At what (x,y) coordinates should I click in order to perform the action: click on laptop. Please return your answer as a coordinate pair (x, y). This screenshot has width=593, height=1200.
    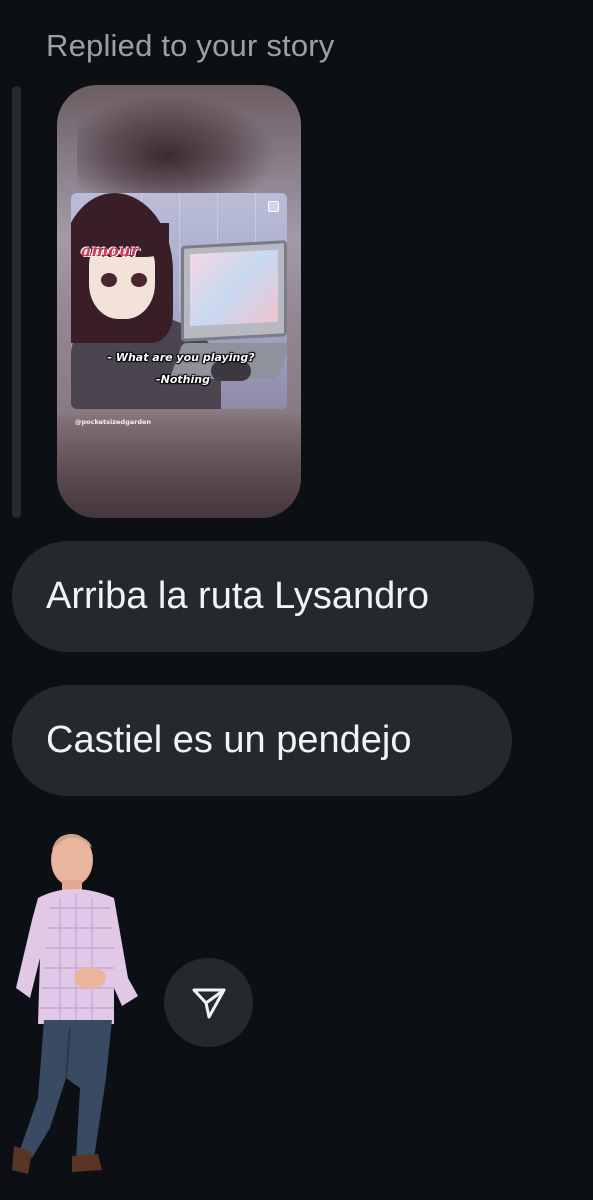
    Looking at the image, I should click on (234, 291).